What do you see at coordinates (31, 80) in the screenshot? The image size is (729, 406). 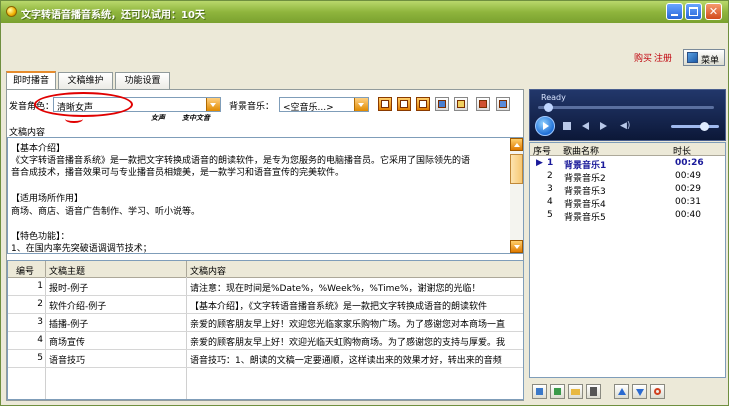 I see `tab-instant-broadcast: 即时播音` at bounding box center [31, 80].